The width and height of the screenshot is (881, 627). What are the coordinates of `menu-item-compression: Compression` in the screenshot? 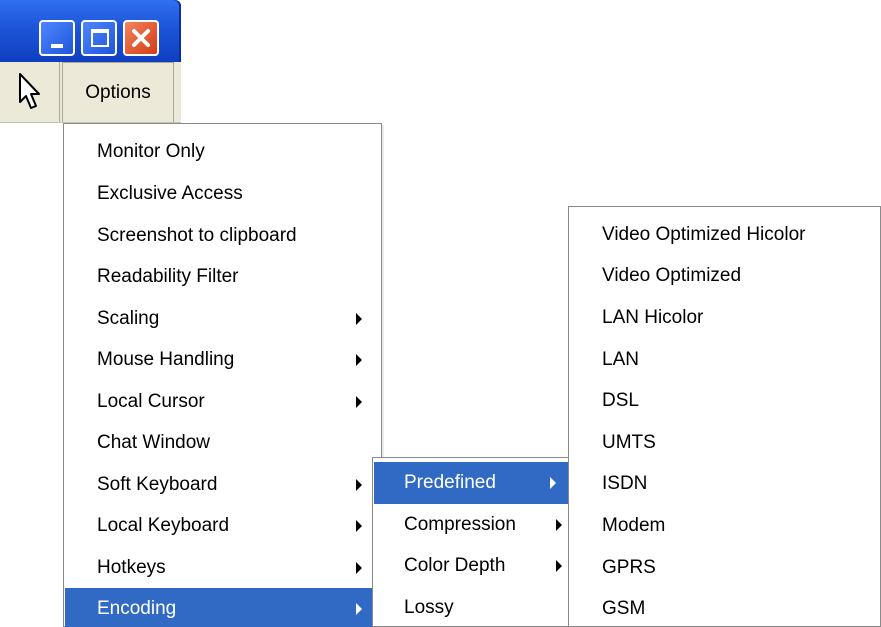 It's located at (472, 525).